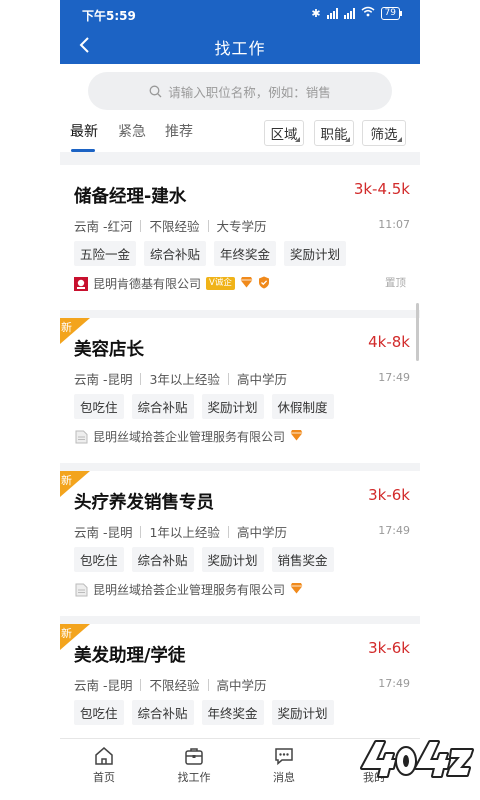 This screenshot has width=480, height=800. I want to click on tab-bar: 最新 紧急 推荐 区域 职能 筛选, so click(240, 135).